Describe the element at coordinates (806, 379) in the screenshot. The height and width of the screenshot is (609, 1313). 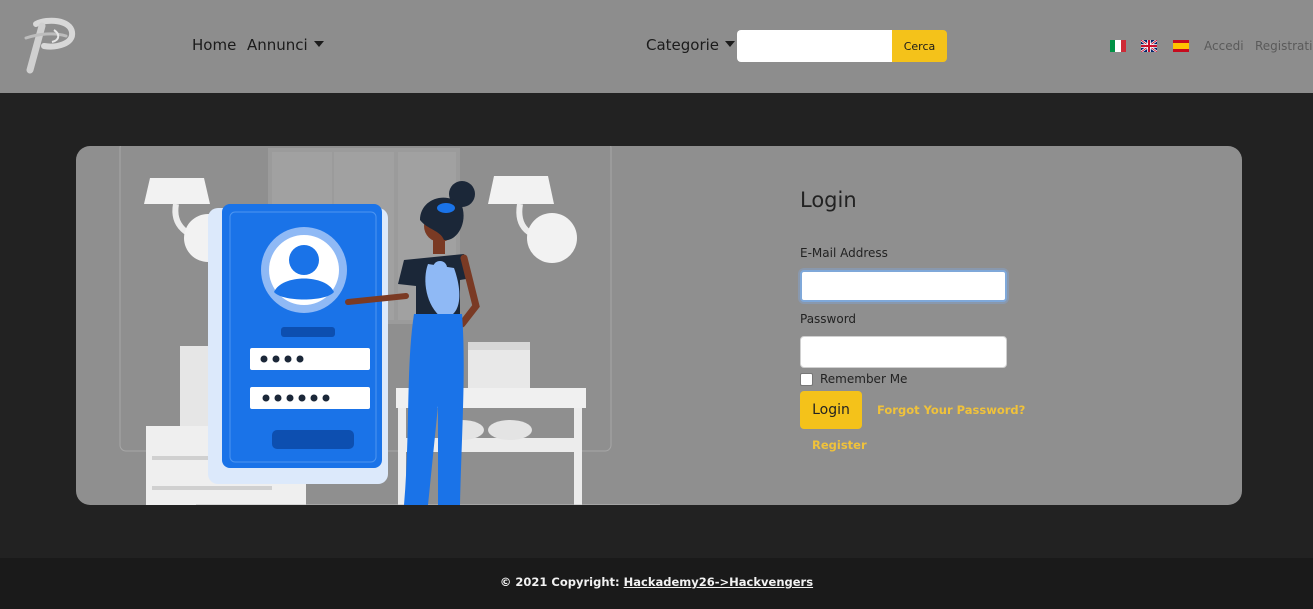
I see `remember-me-checkbox` at that location.